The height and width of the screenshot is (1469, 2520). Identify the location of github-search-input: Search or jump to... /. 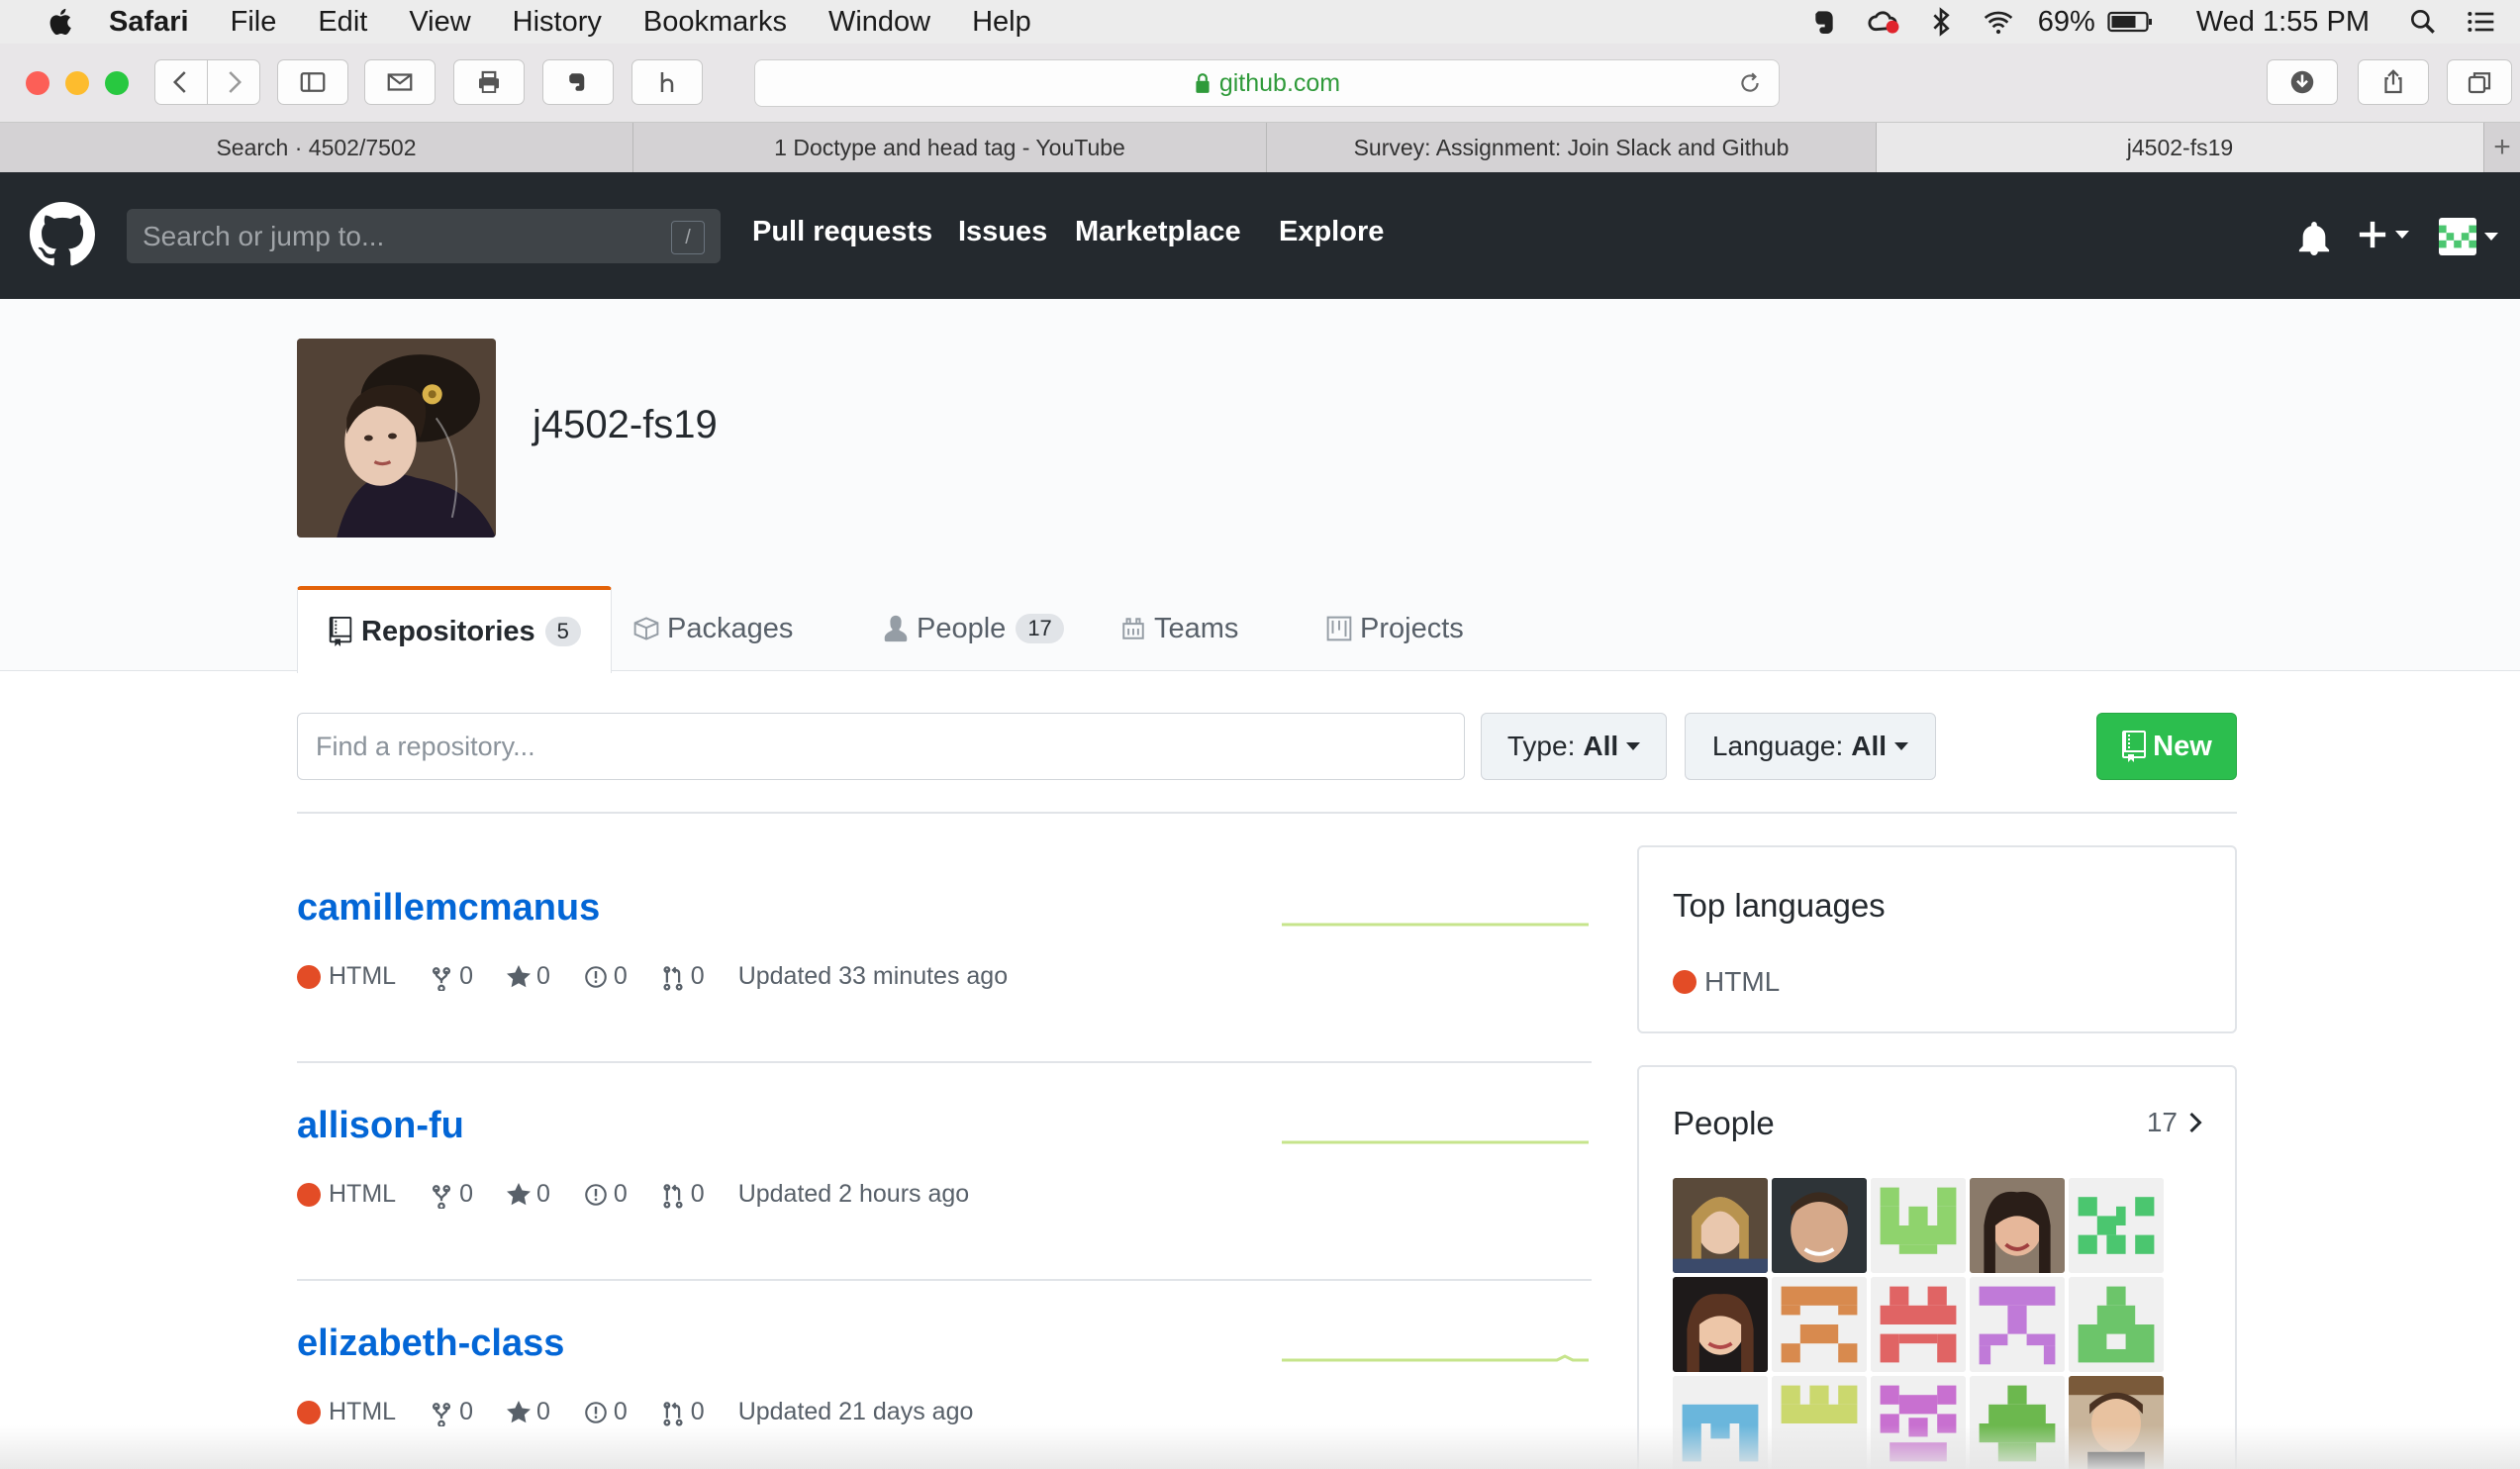
(424, 236).